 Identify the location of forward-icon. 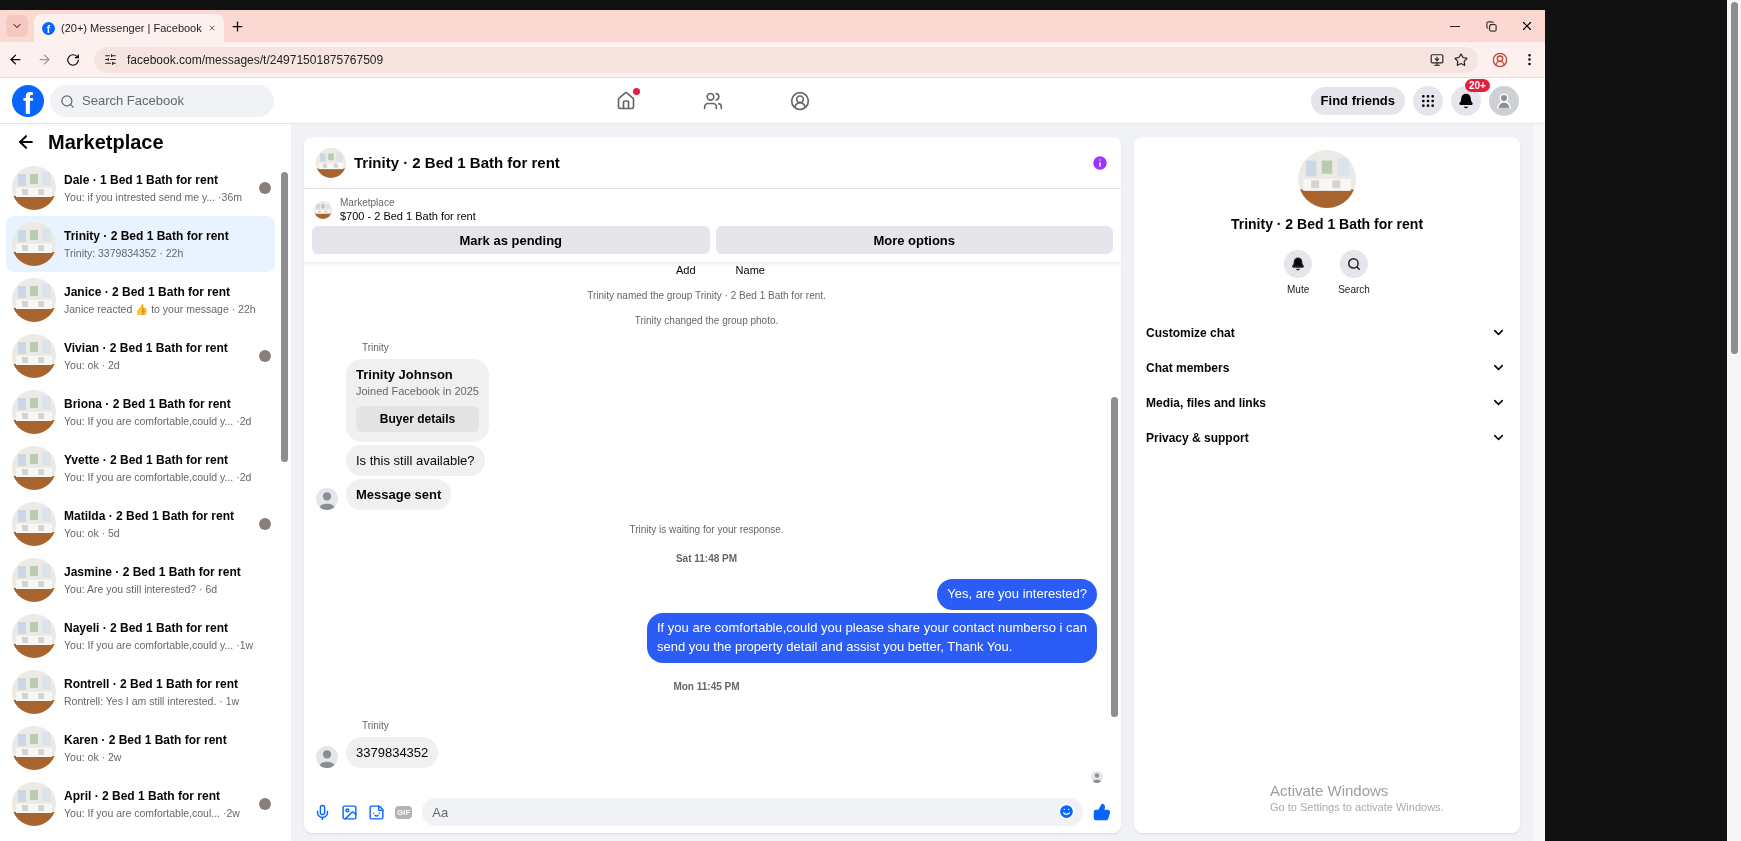
(44, 59).